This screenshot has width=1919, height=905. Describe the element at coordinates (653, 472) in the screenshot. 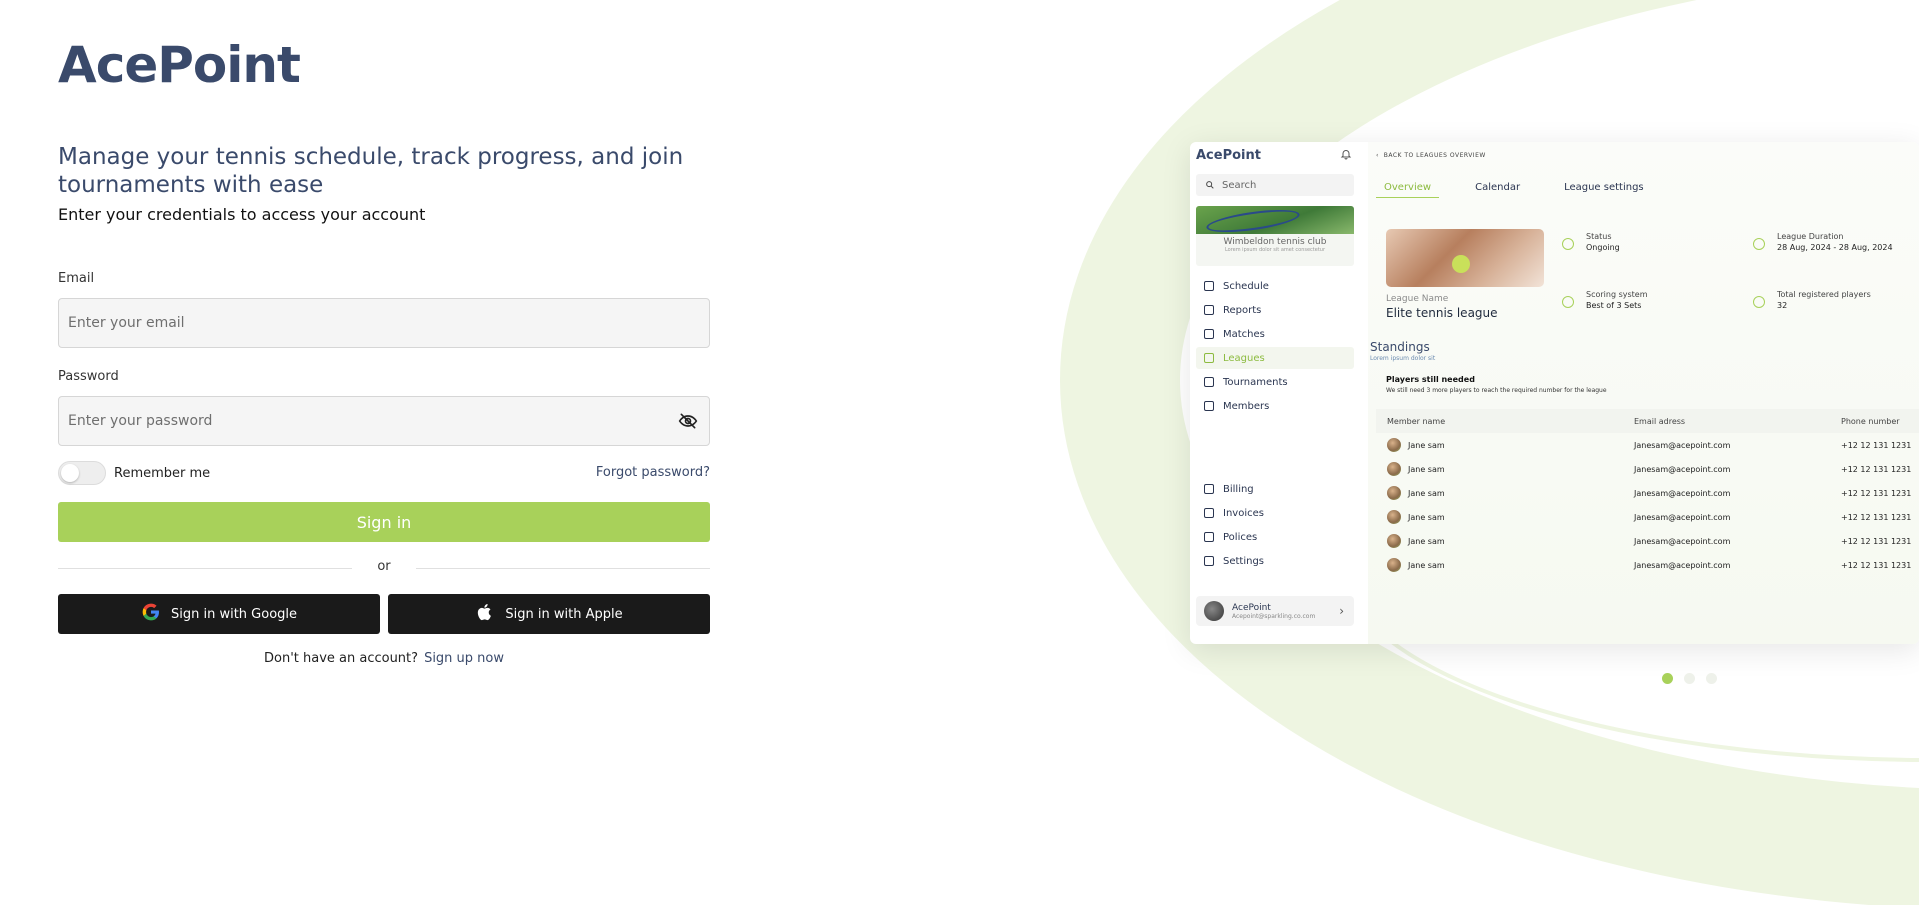

I see `forgot-password-link: Forgot password?` at that location.